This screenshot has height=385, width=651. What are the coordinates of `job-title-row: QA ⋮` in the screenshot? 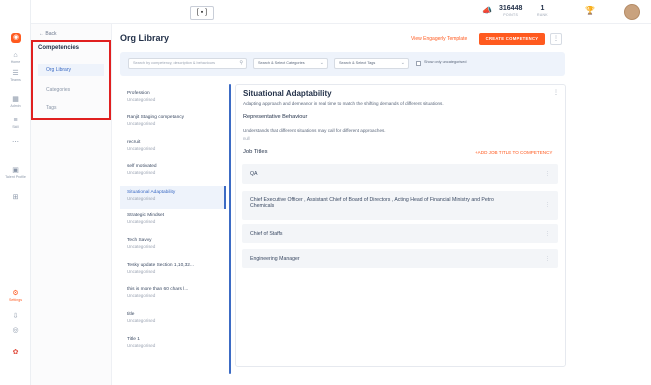 It's located at (400, 174).